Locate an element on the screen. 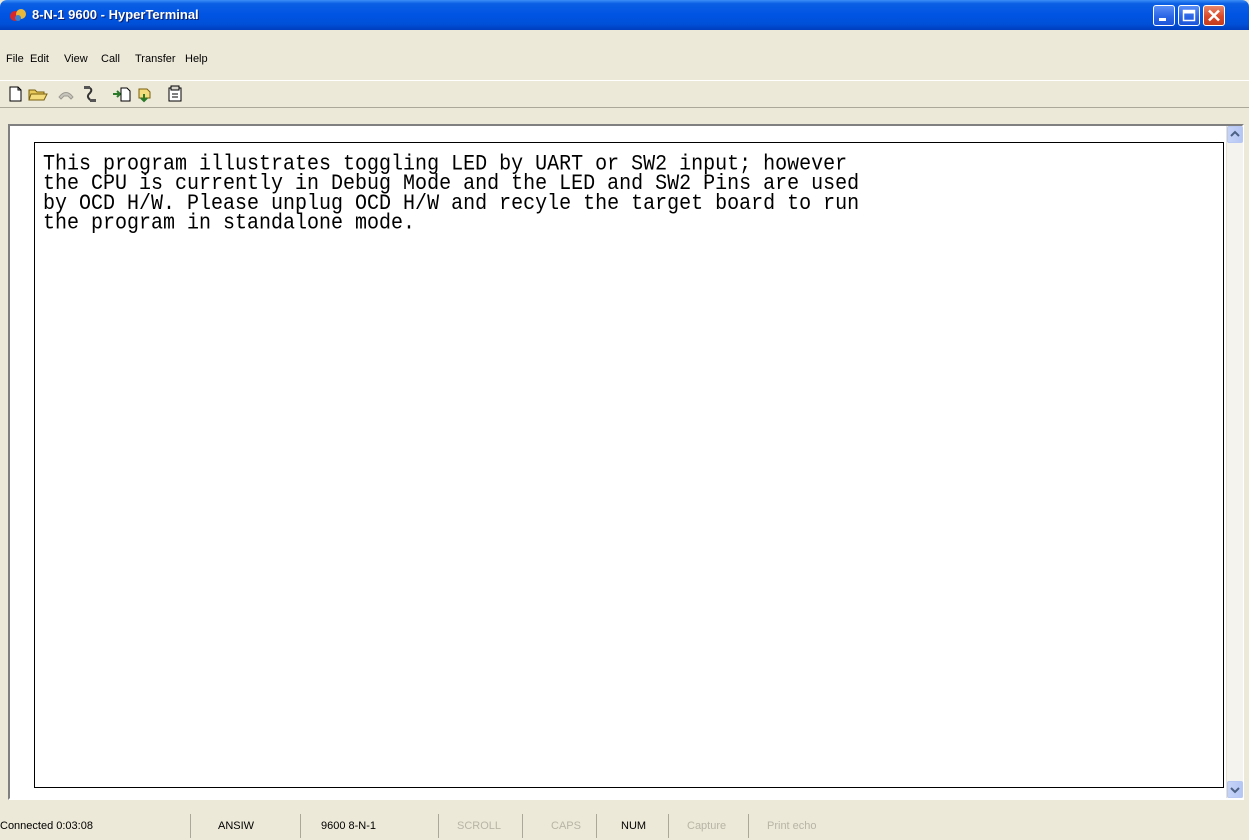 Image resolution: width=1249 pixels, height=840 pixels. phone-hangup-icon is located at coordinates (90, 94).